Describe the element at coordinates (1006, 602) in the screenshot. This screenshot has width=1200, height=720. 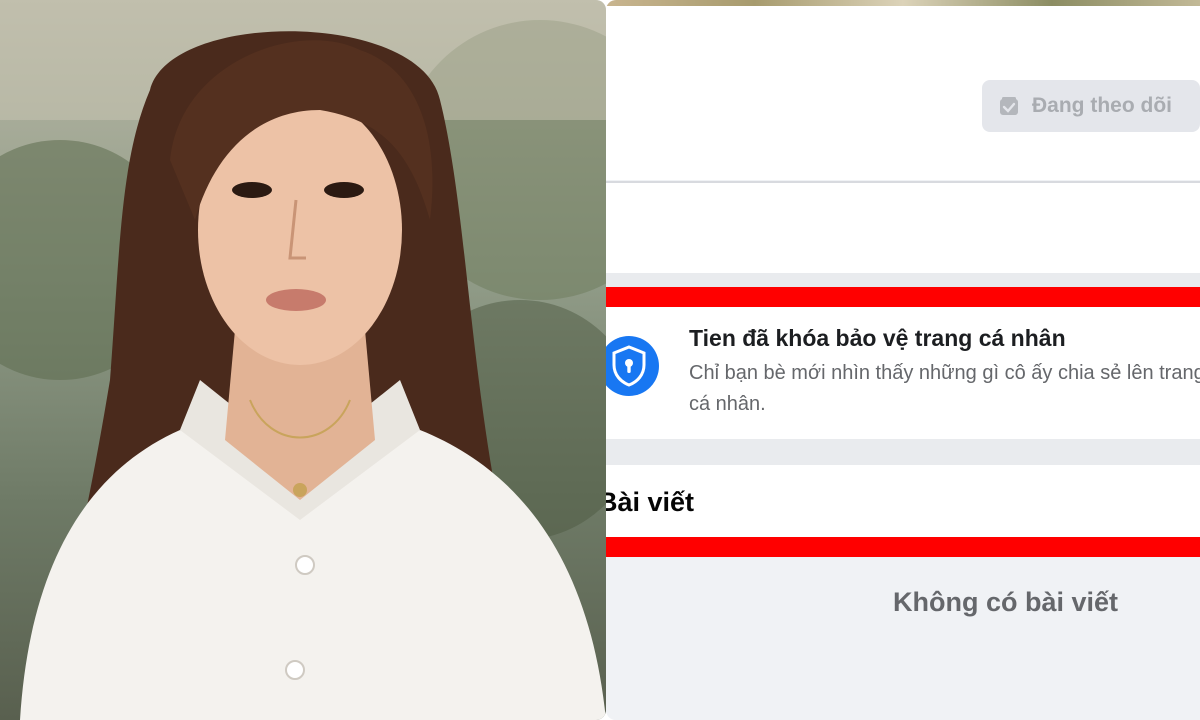
I see `no-posts-message: Không có bài viết` at that location.